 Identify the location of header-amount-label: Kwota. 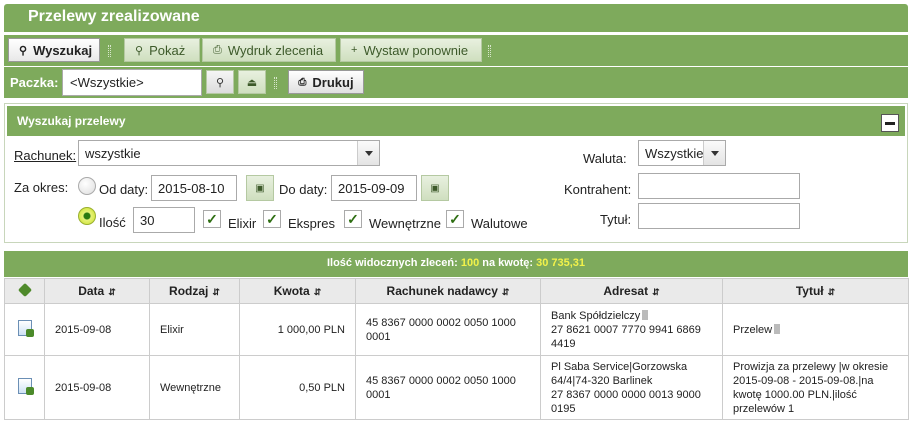
(291, 291).